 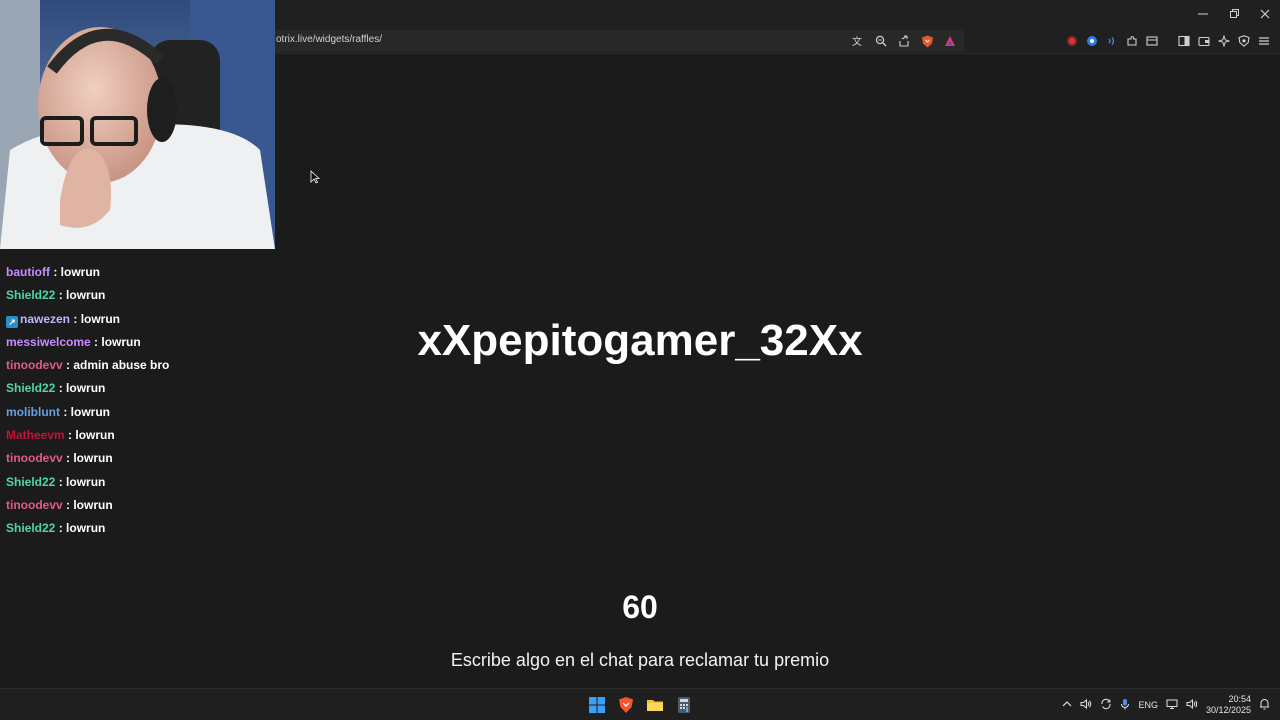 What do you see at coordinates (655, 705) in the screenshot?
I see `file-explorer-icon` at bounding box center [655, 705].